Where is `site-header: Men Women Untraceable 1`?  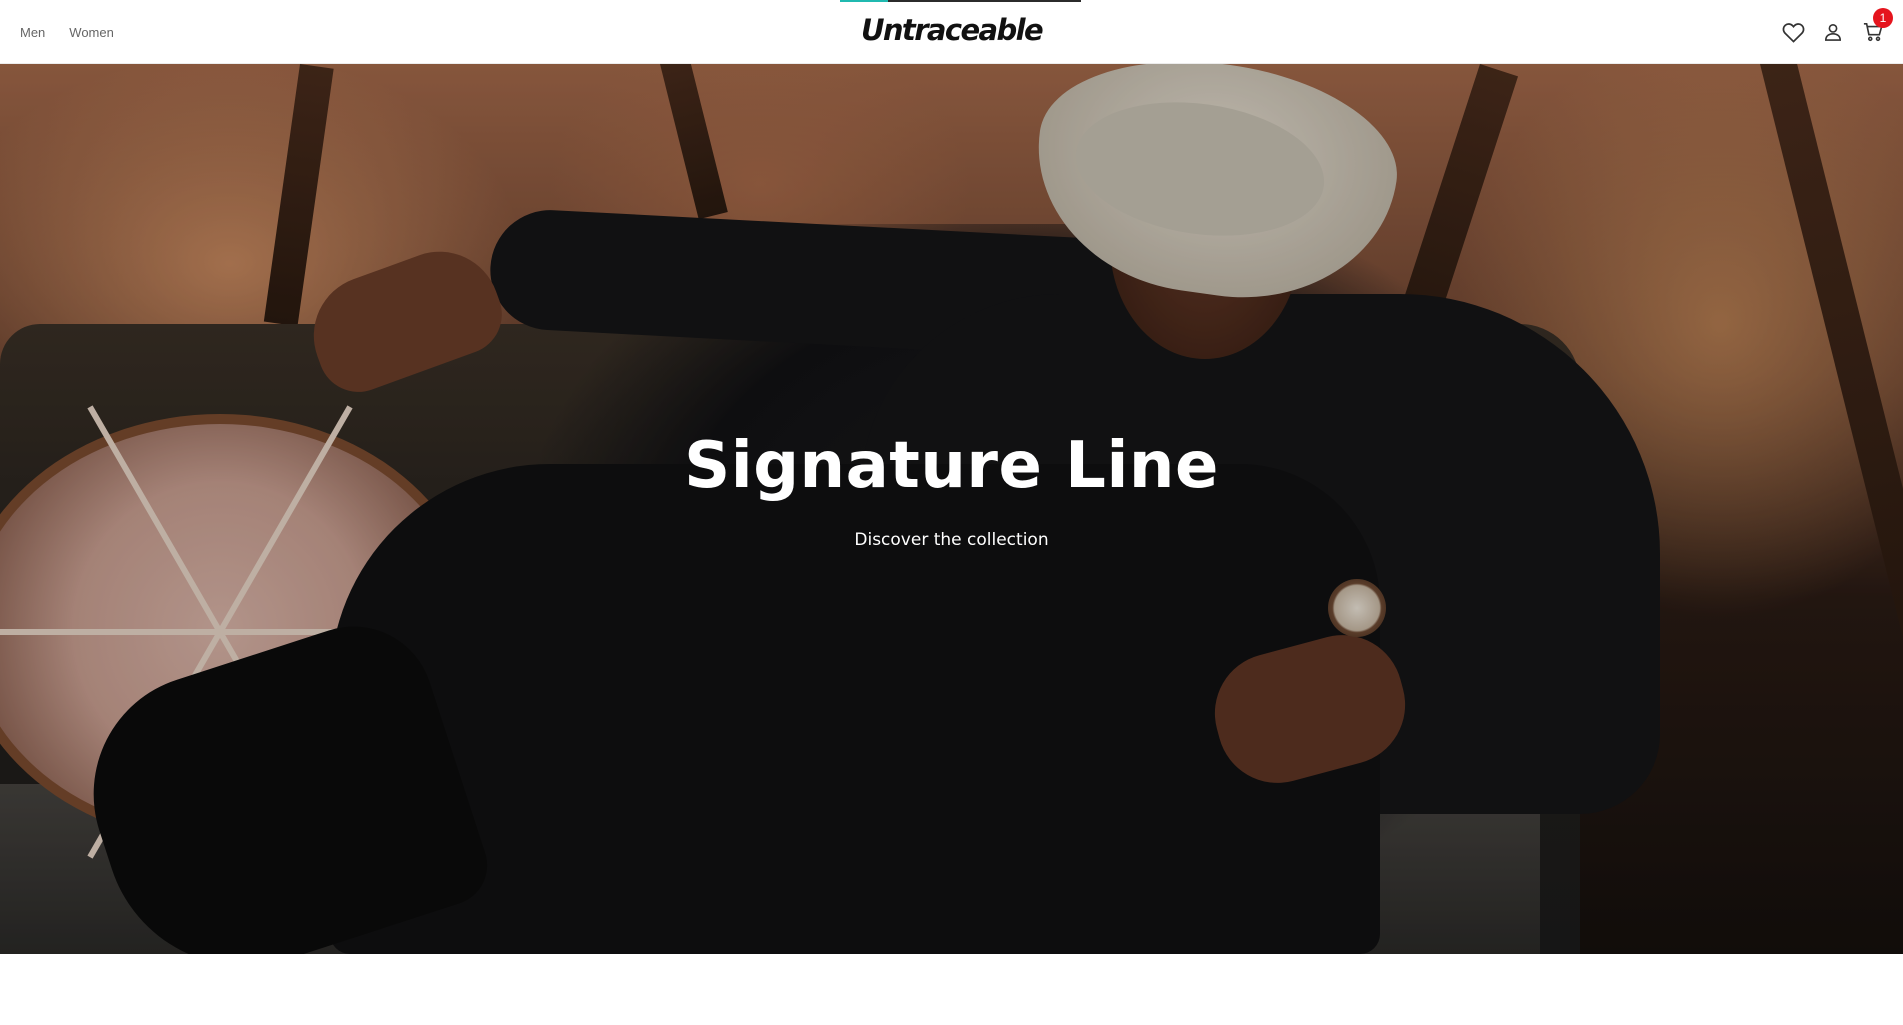 site-header: Men Women Untraceable 1 is located at coordinates (951, 32).